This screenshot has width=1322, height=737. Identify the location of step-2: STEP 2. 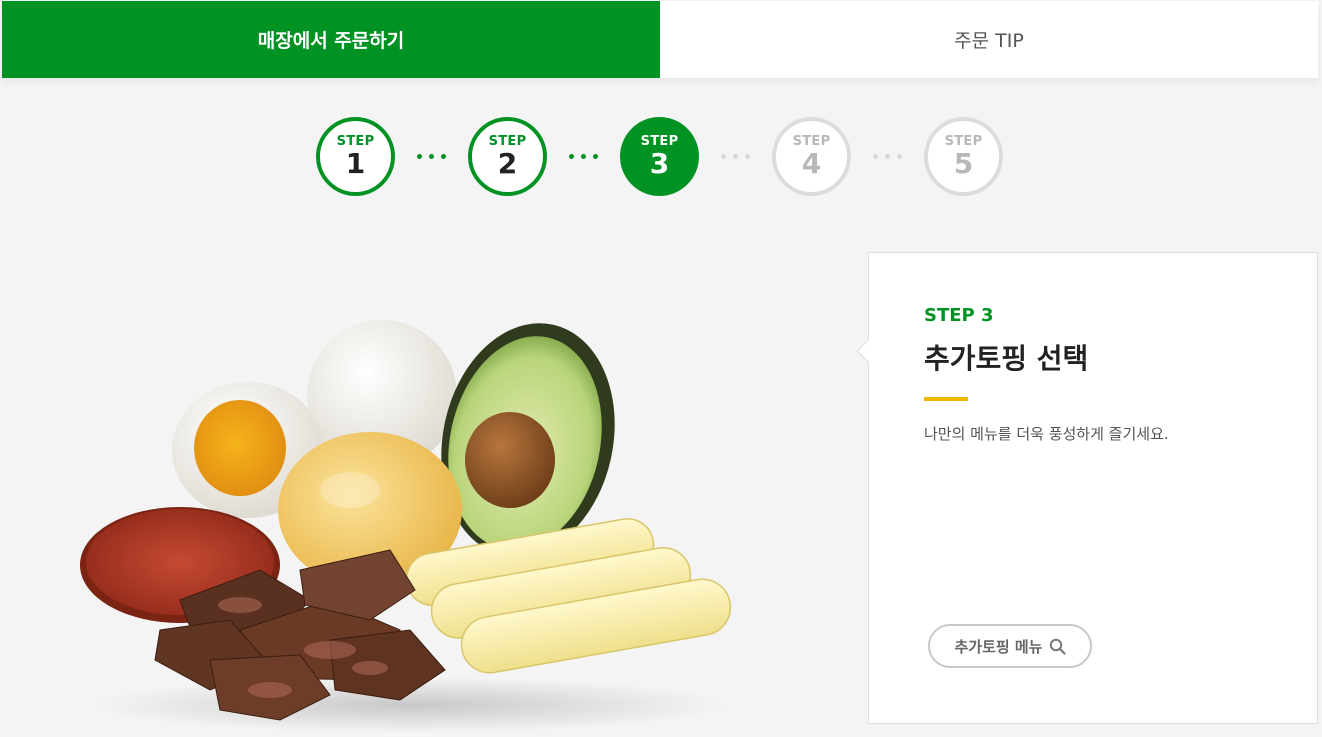
(507, 156).